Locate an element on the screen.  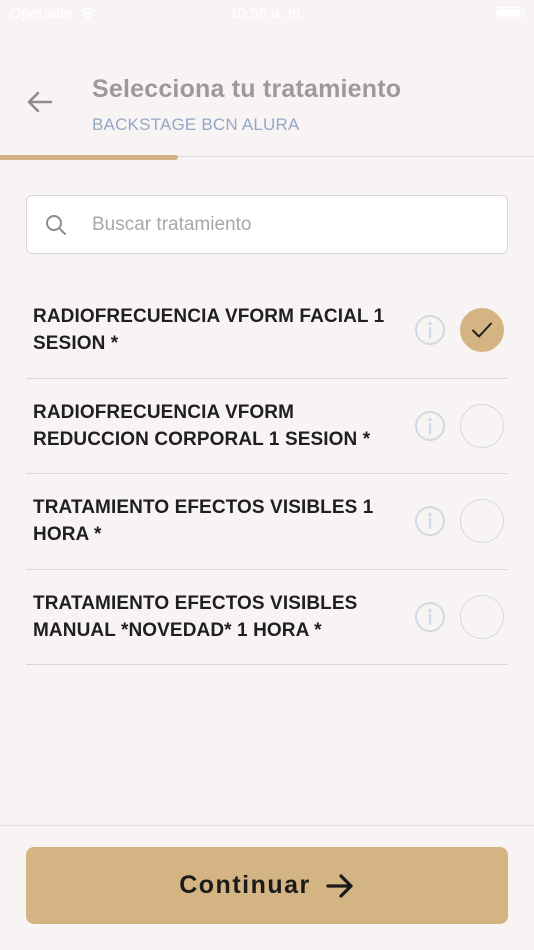
search-icon is located at coordinates (56, 224).